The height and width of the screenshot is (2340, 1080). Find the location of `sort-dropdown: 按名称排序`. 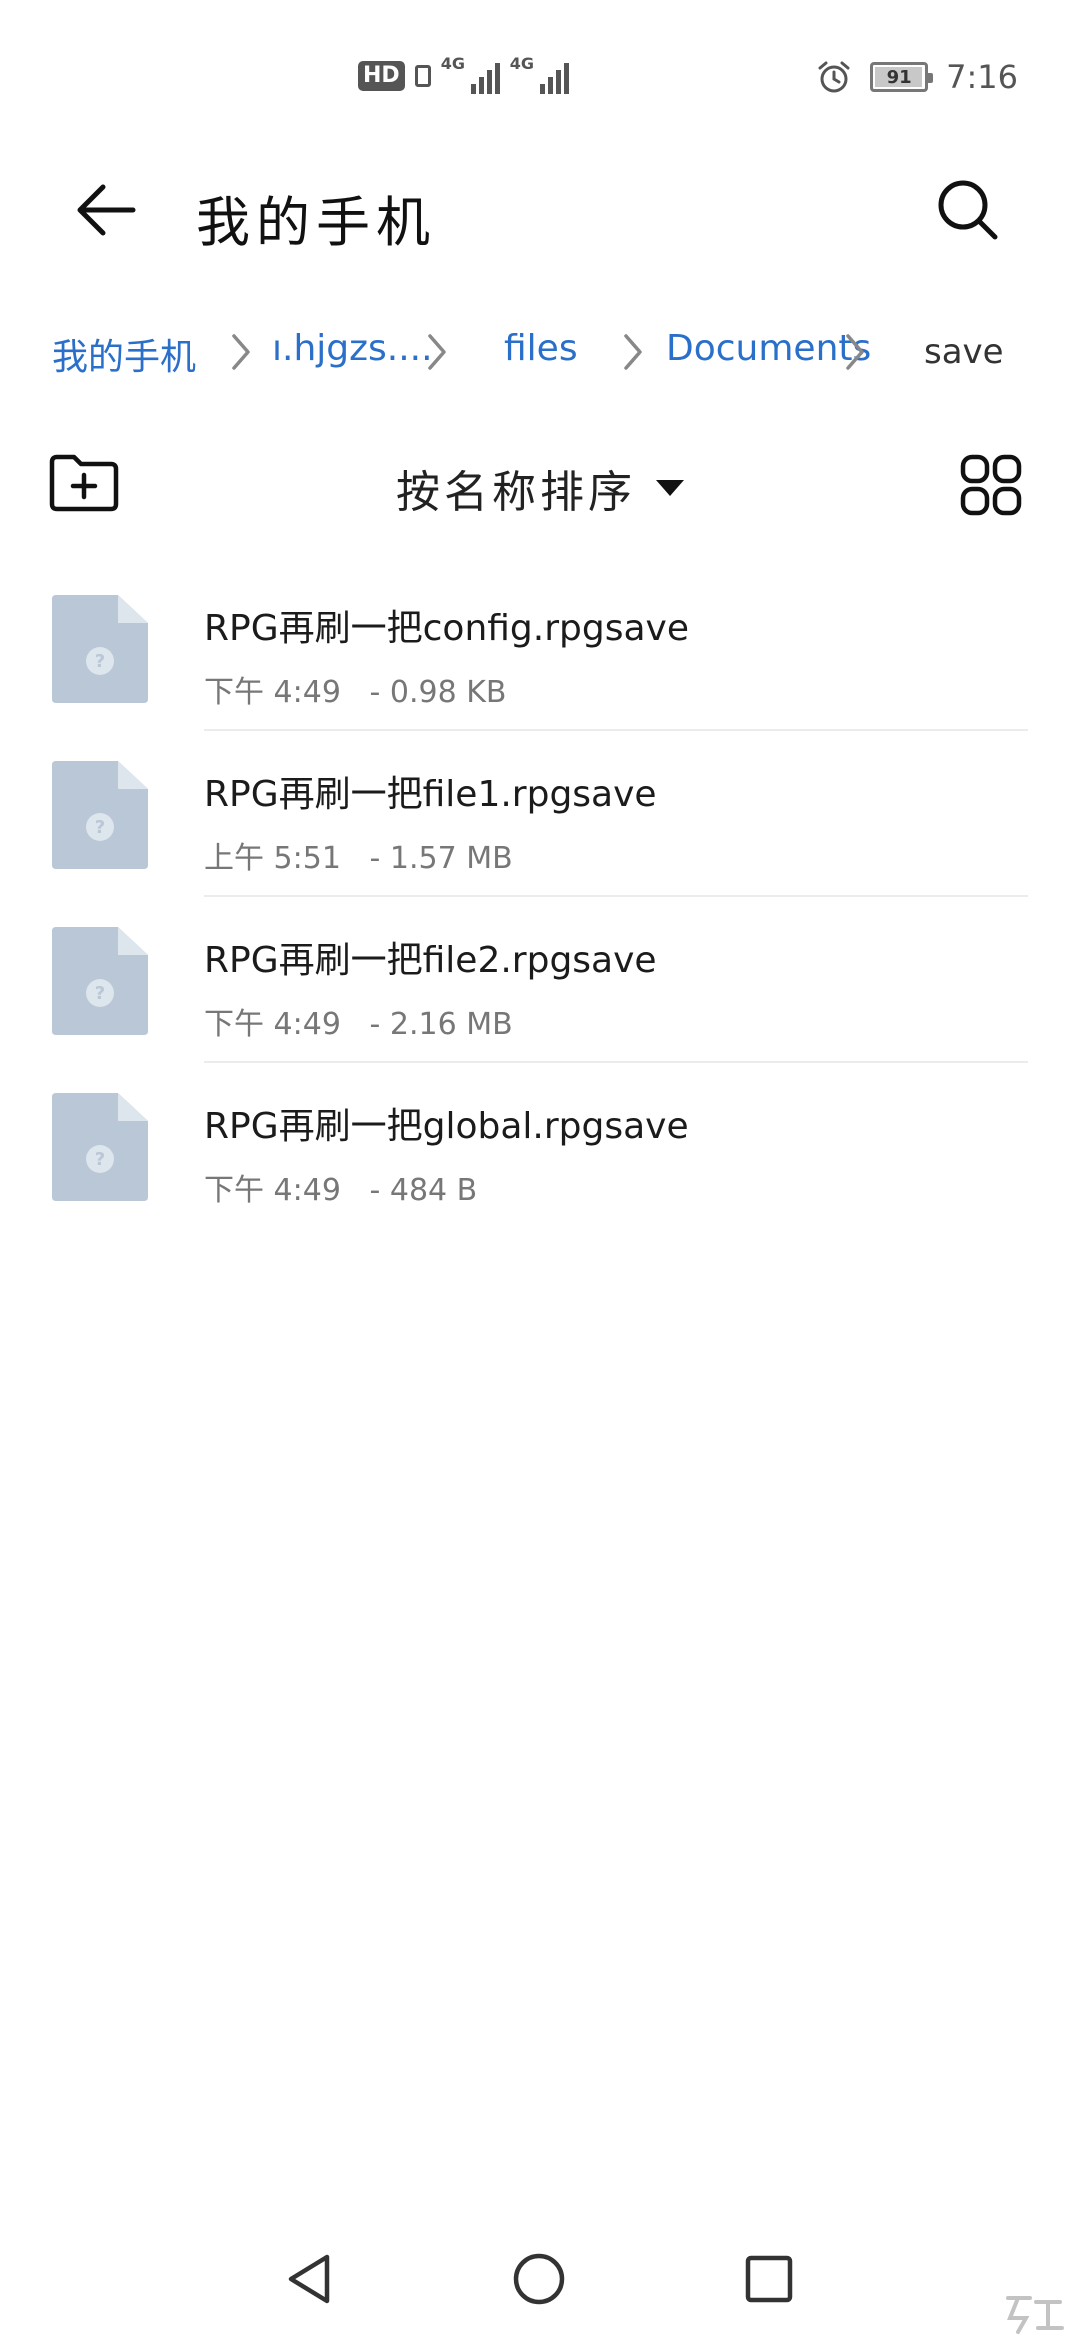

sort-dropdown: 按名称排序 is located at coordinates (540, 488).